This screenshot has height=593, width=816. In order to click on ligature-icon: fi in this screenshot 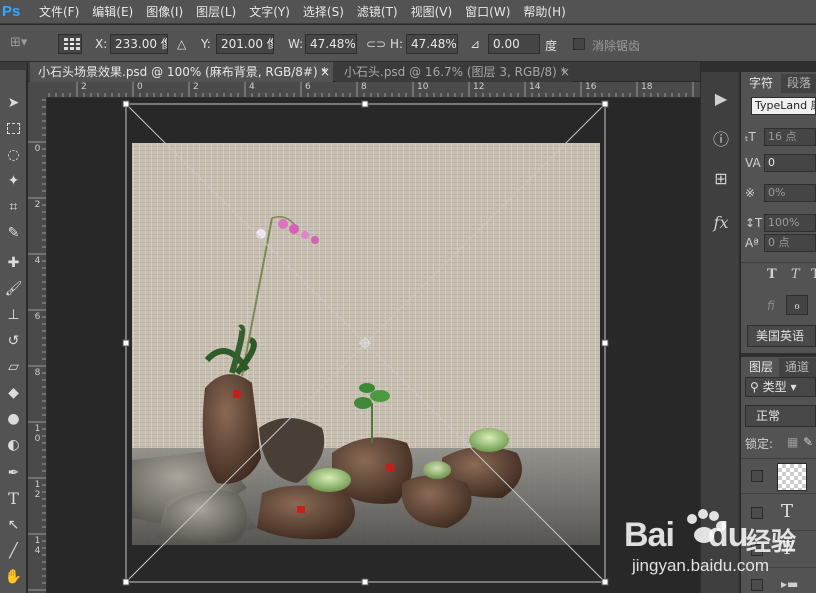, I will do `click(771, 306)`.